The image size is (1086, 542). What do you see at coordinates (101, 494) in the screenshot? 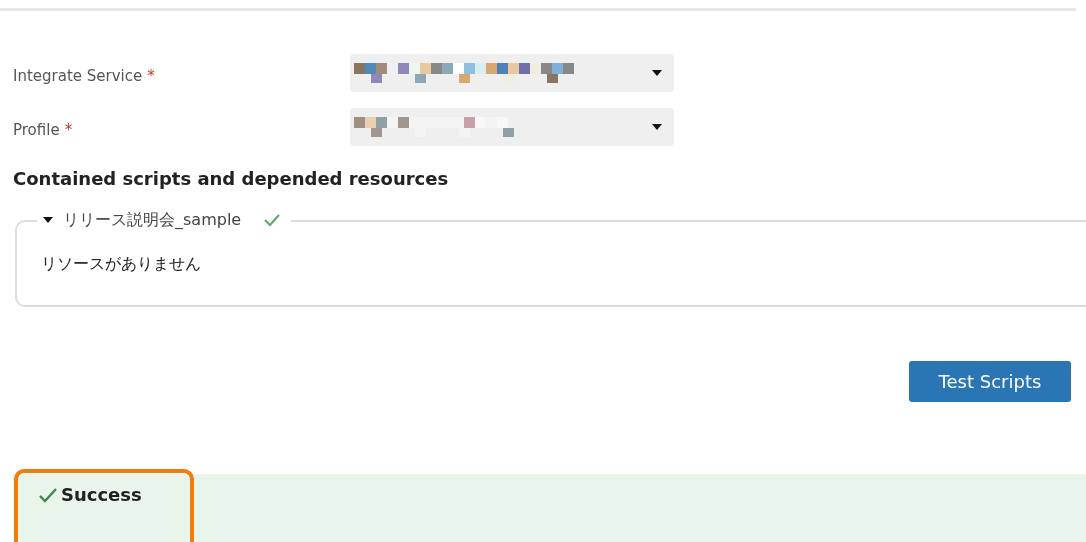
I see `result-text: Success` at bounding box center [101, 494].